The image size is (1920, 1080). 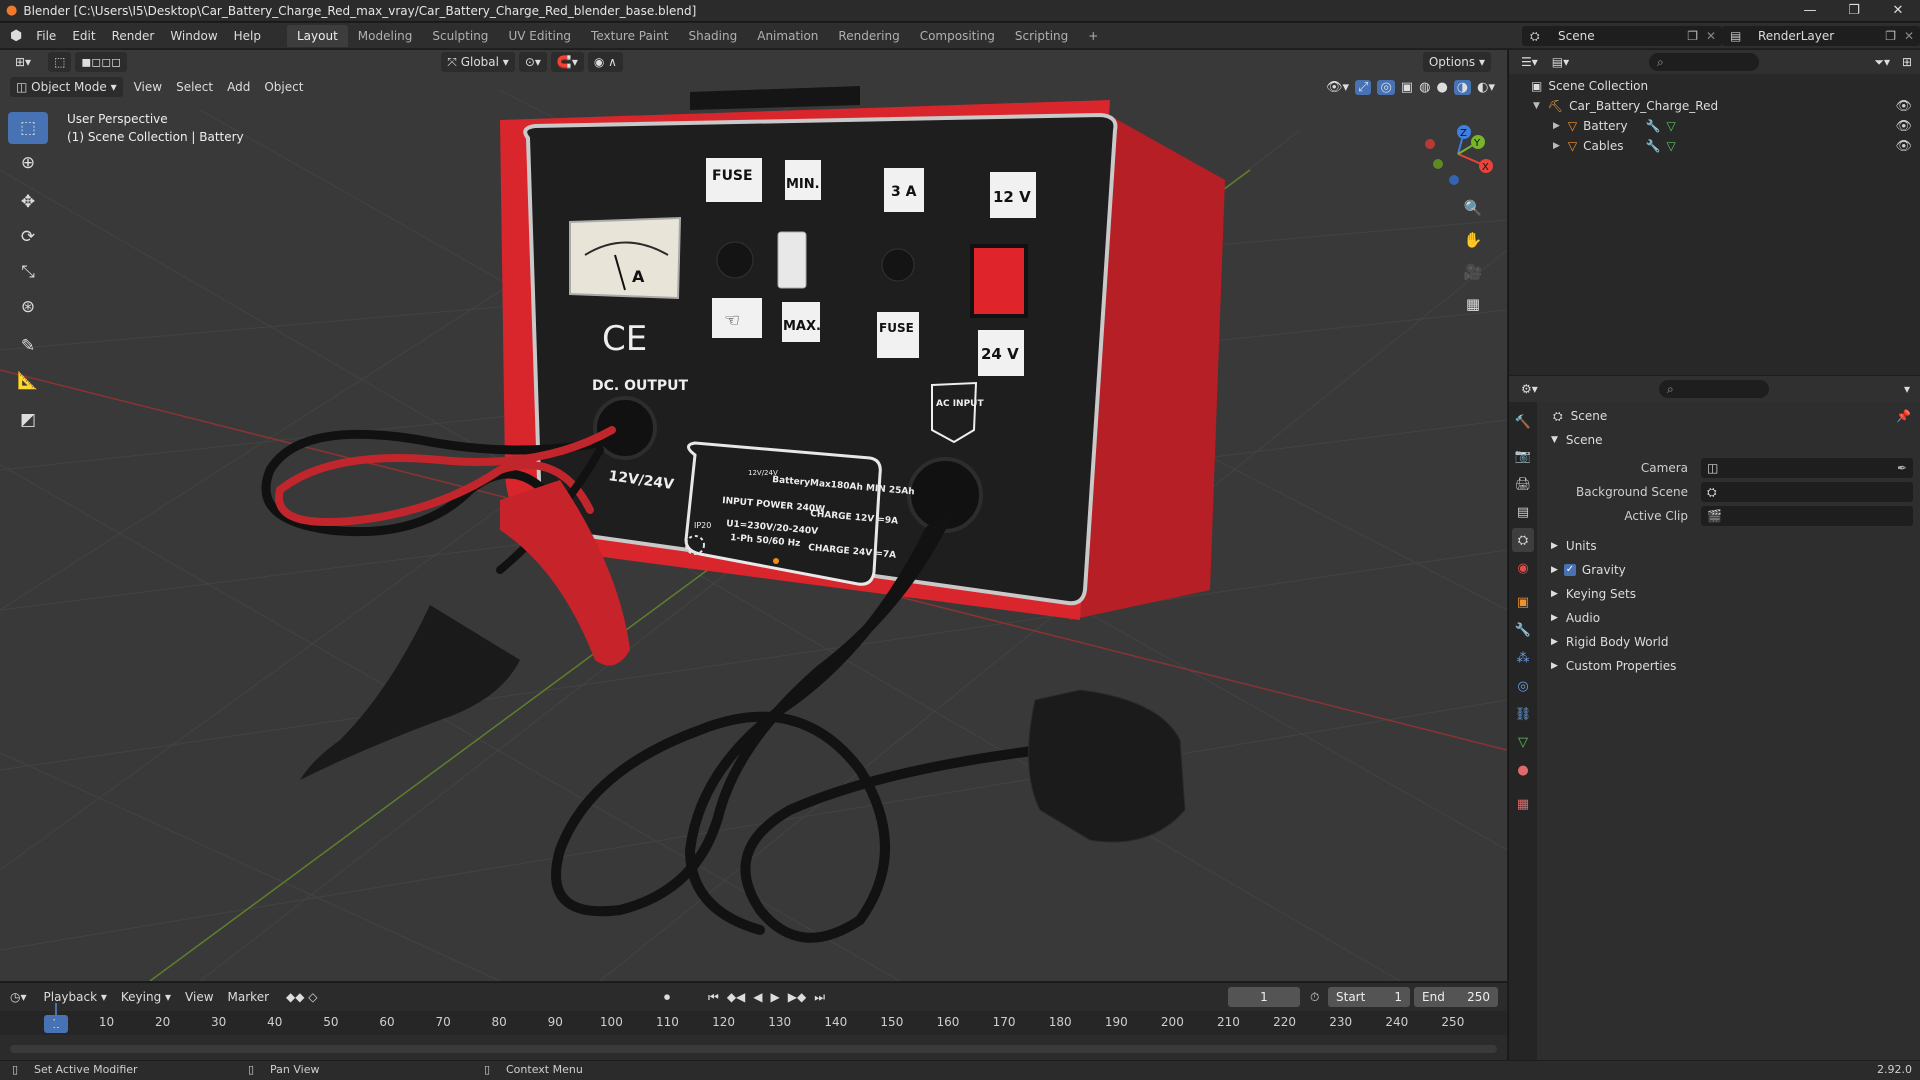 I want to click on tab-shading: Shading, so click(x=712, y=36).